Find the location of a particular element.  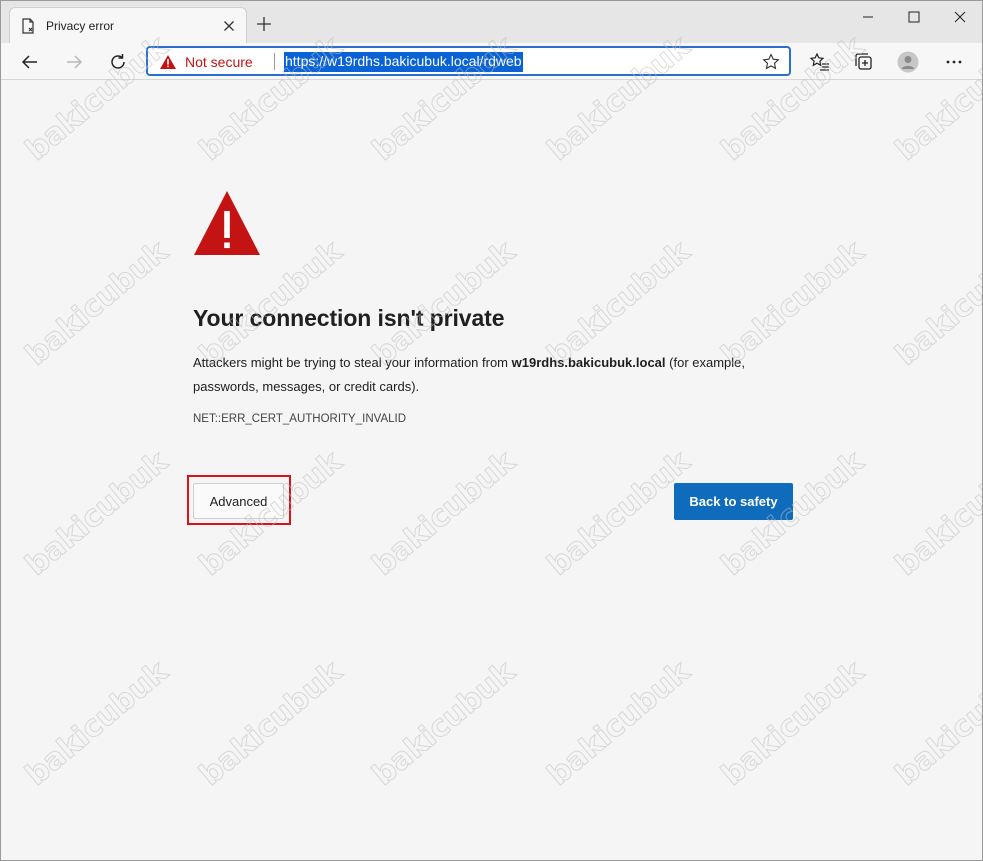

close-window-button is located at coordinates (960, 17).